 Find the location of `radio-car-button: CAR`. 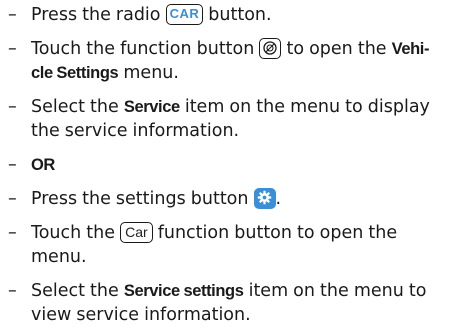

radio-car-button: CAR is located at coordinates (184, 14).